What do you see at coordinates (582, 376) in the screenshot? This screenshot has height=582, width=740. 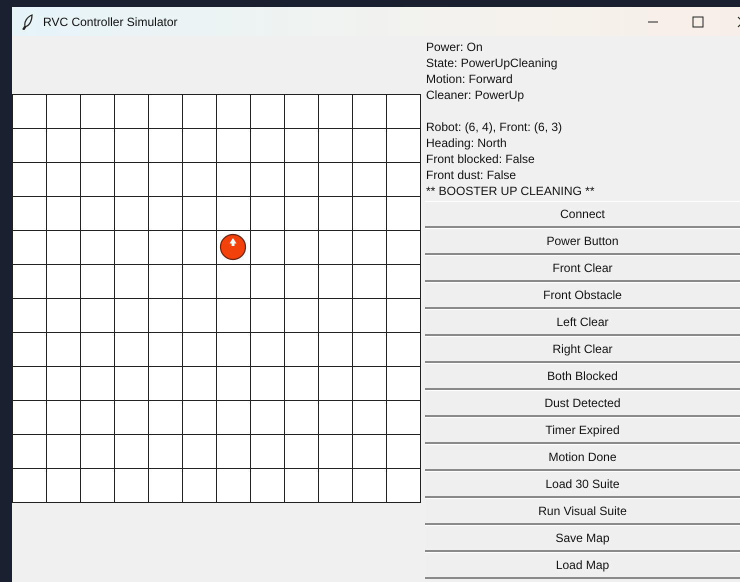 I see `command-button: Both Blocked` at bounding box center [582, 376].